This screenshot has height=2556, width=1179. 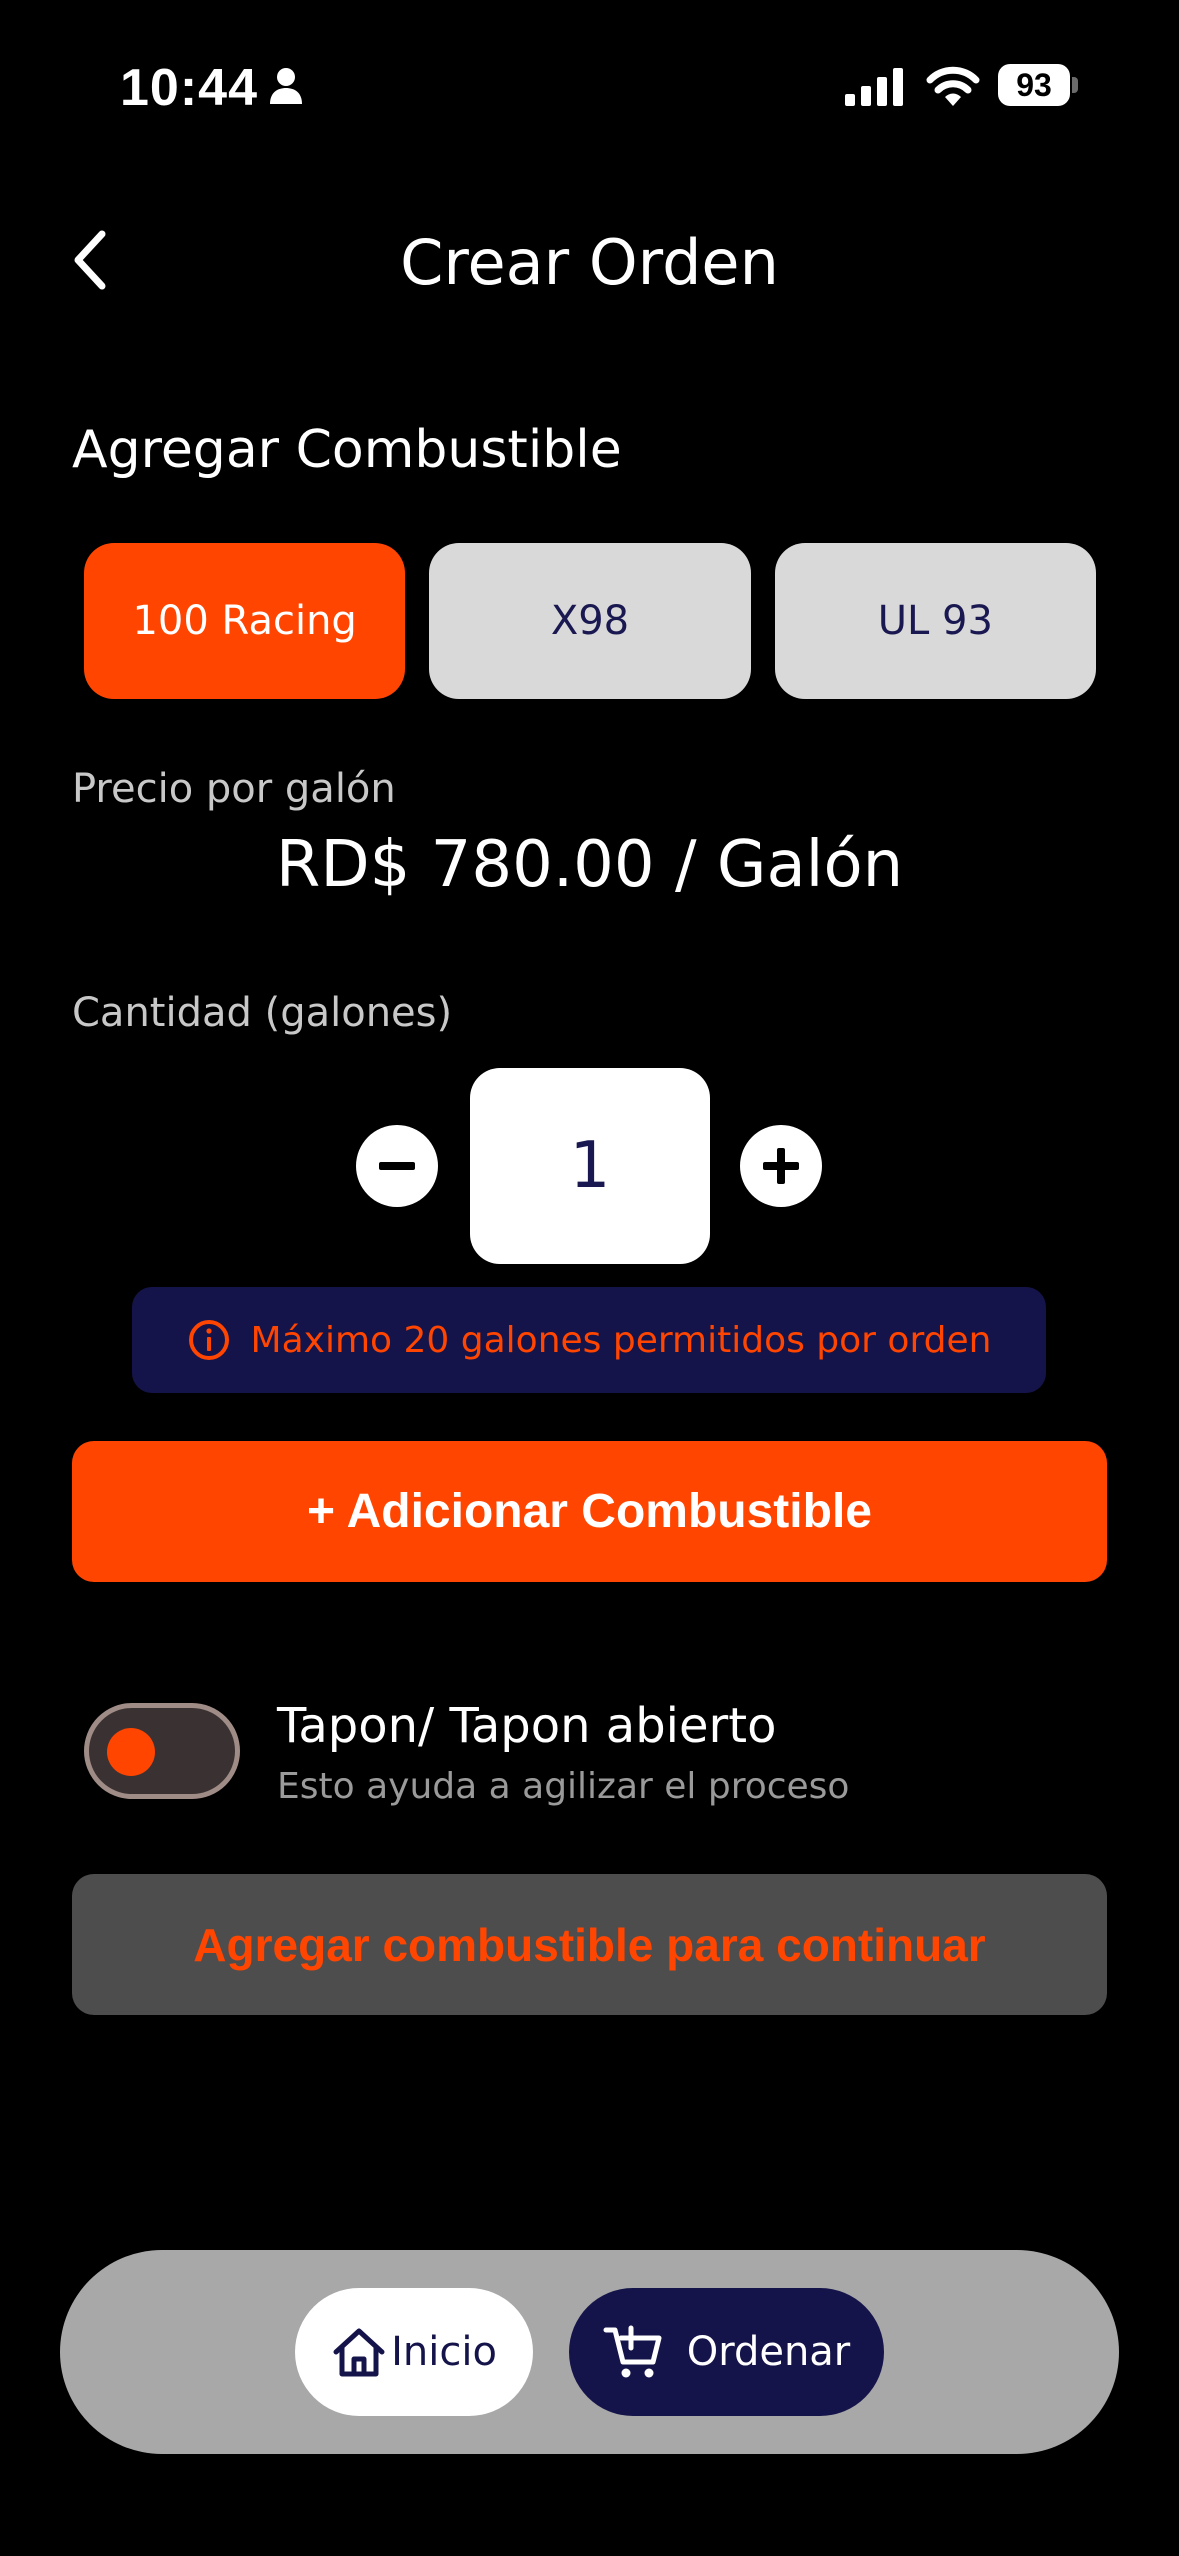 What do you see at coordinates (589, 865) in the screenshot?
I see `price-value: RD$ 780.00 / Galón` at bounding box center [589, 865].